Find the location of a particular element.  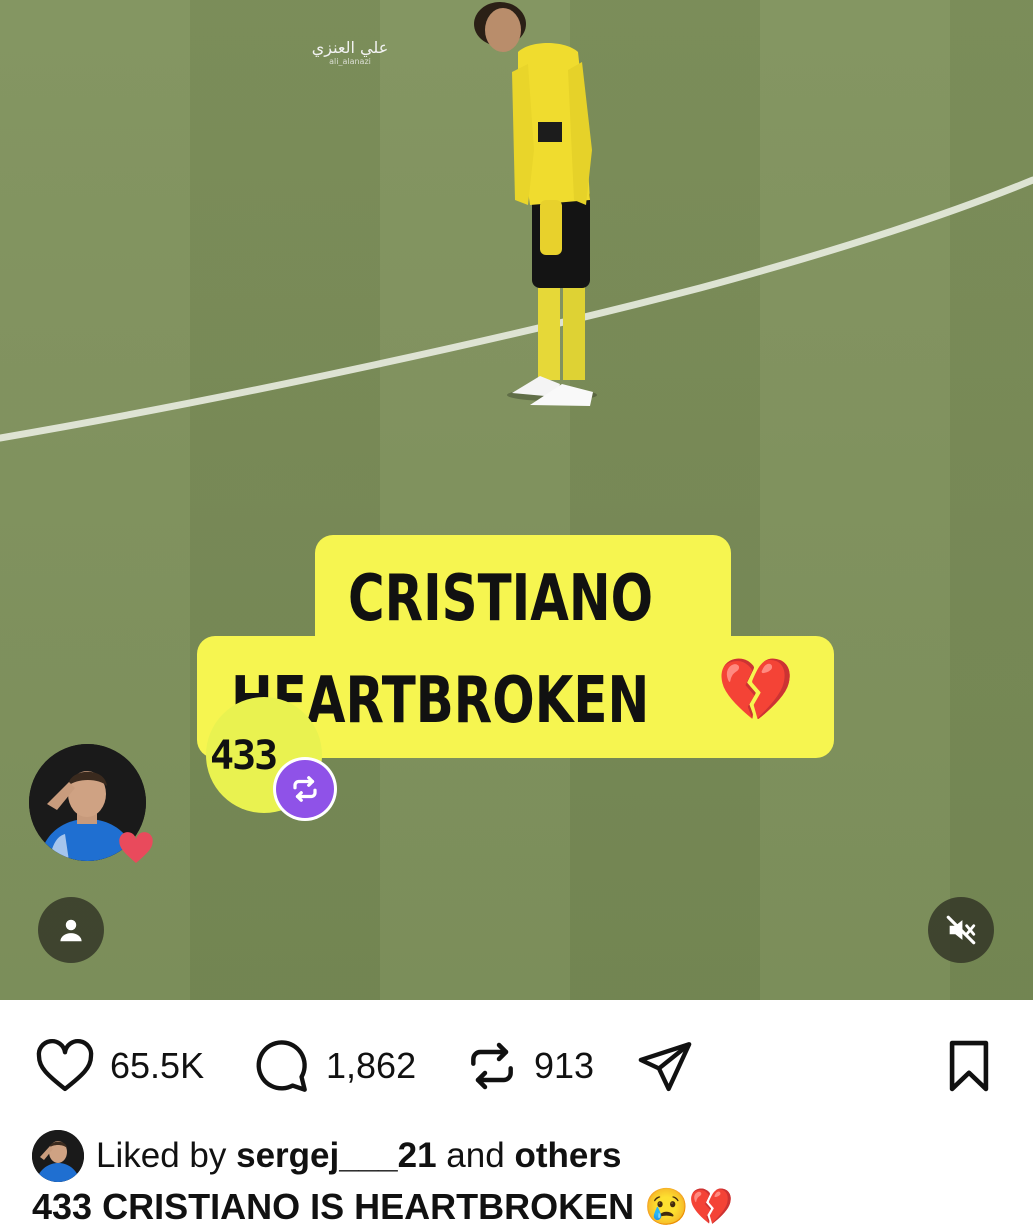

logo-text: 433 is located at coordinates (244, 756).